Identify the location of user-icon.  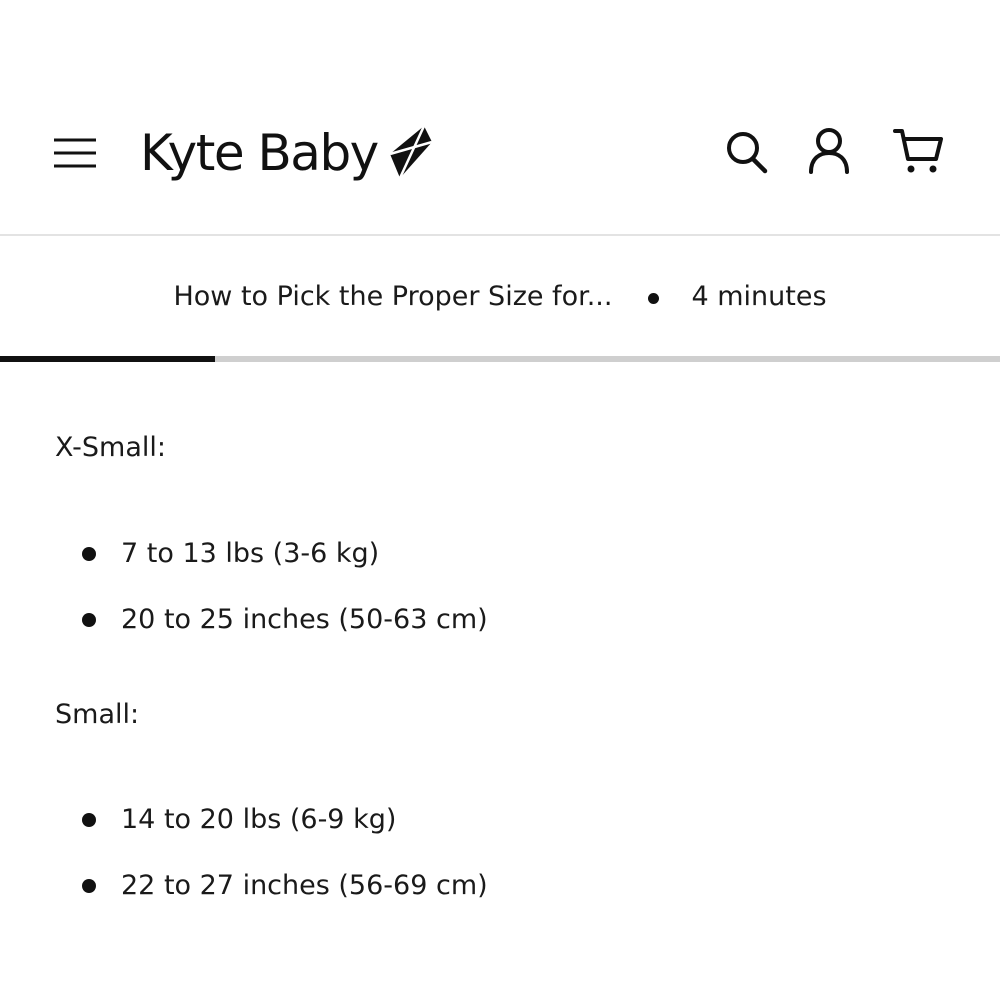
(829, 151).